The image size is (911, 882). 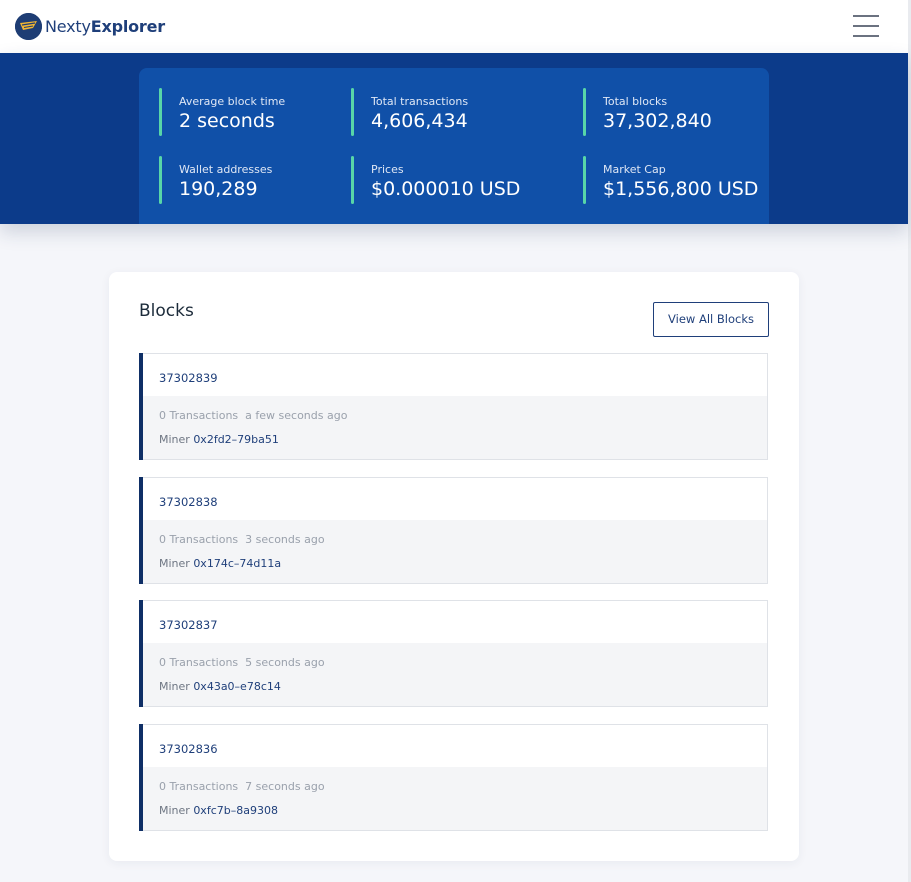 I want to click on block-number-link: 37302836, so click(x=188, y=749).